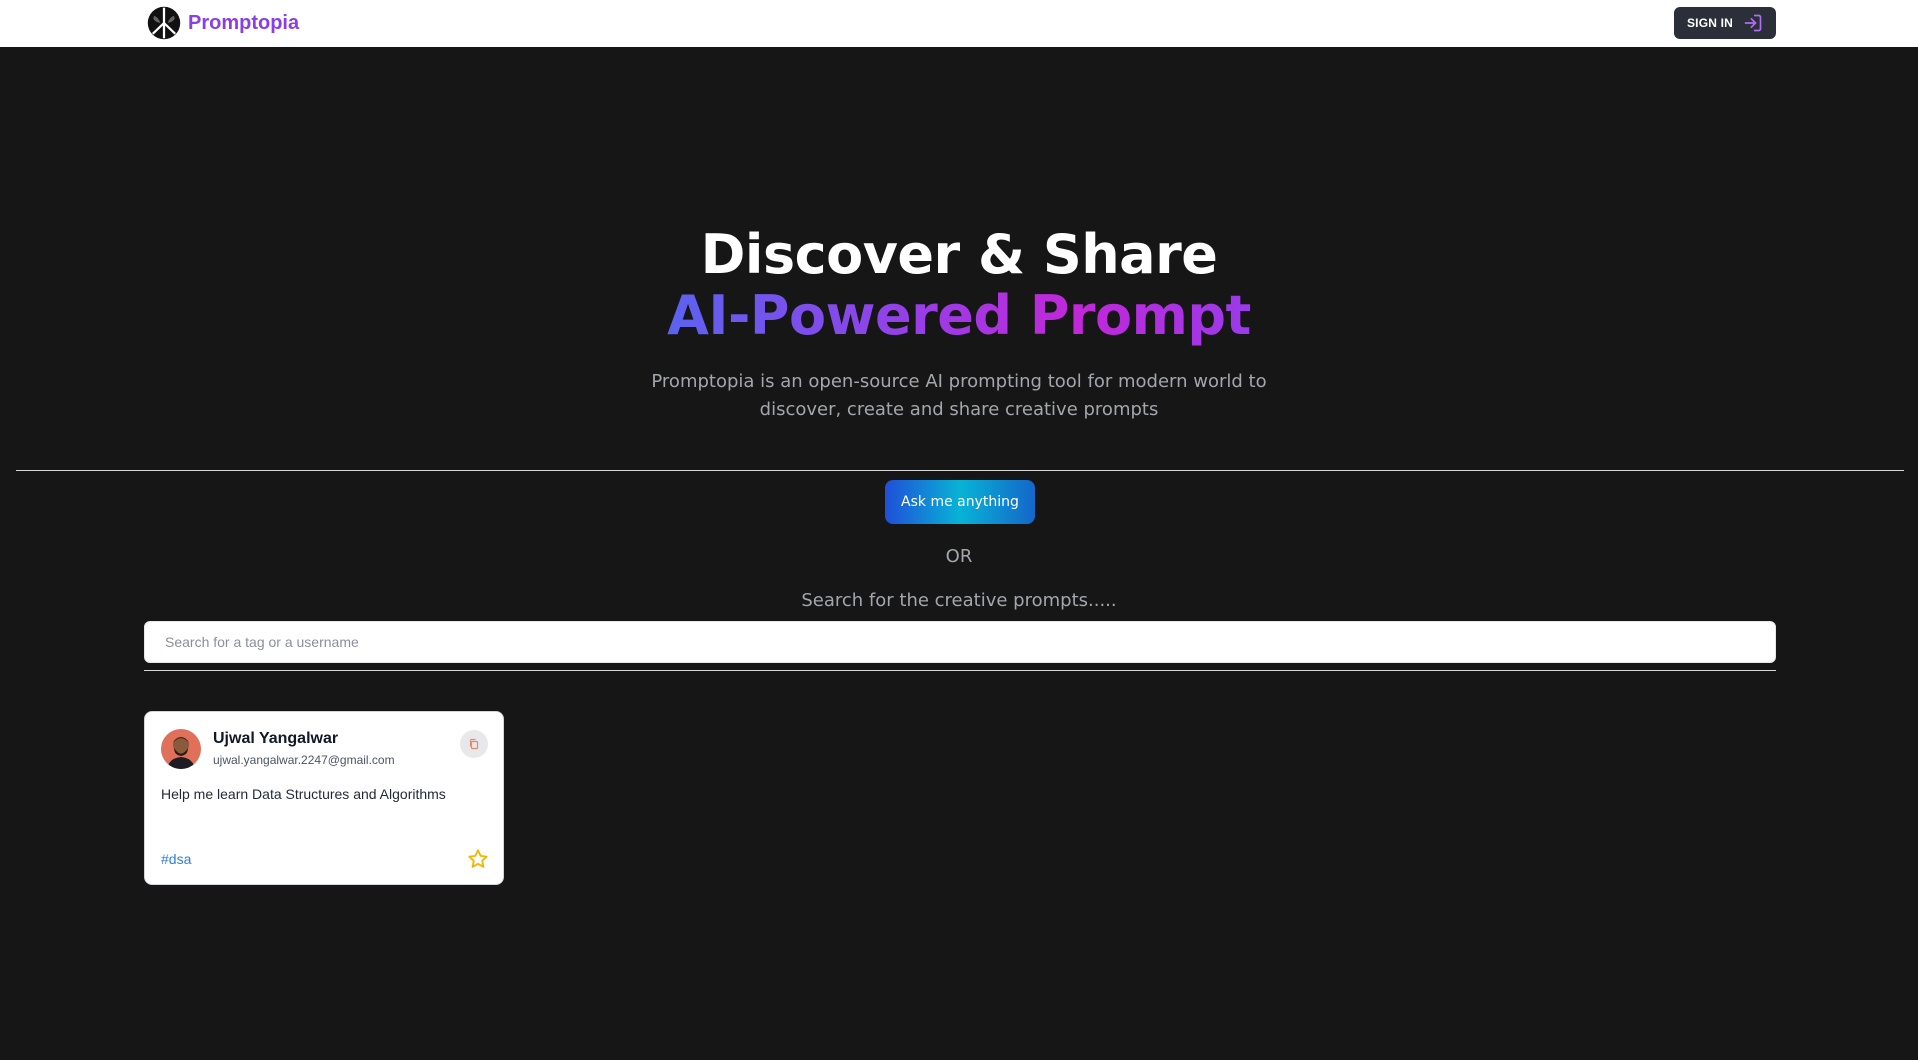 Image resolution: width=1918 pixels, height=1060 pixels. Describe the element at coordinates (959, 254) in the screenshot. I see `hero-title-line1: Discover & Share` at that location.